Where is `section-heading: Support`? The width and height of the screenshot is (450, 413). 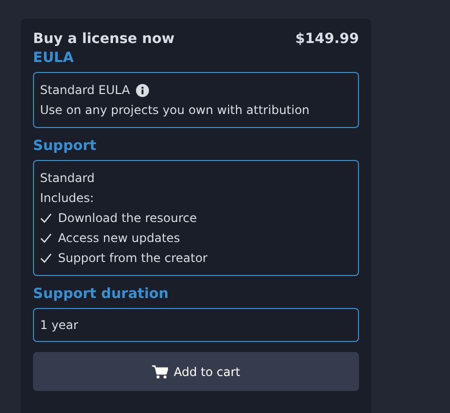 section-heading: Support is located at coordinates (65, 146).